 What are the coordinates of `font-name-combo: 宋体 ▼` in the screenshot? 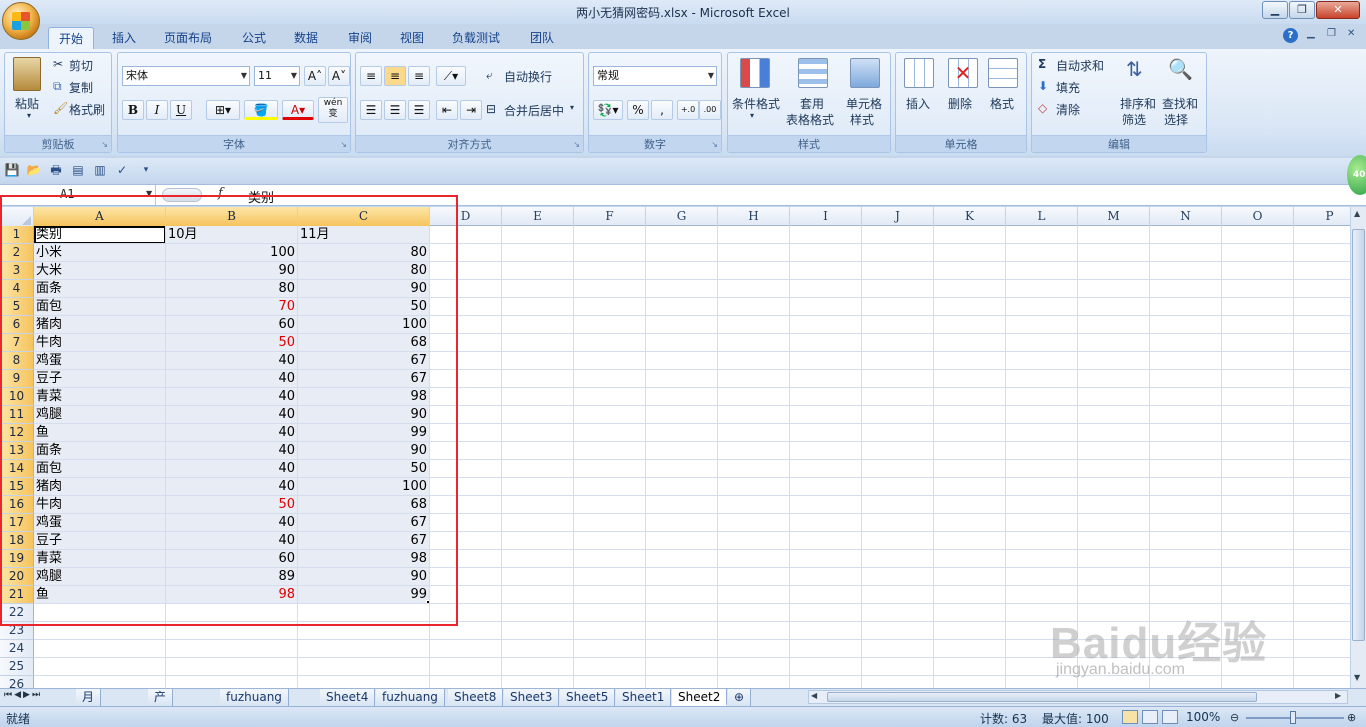 It's located at (186, 76).